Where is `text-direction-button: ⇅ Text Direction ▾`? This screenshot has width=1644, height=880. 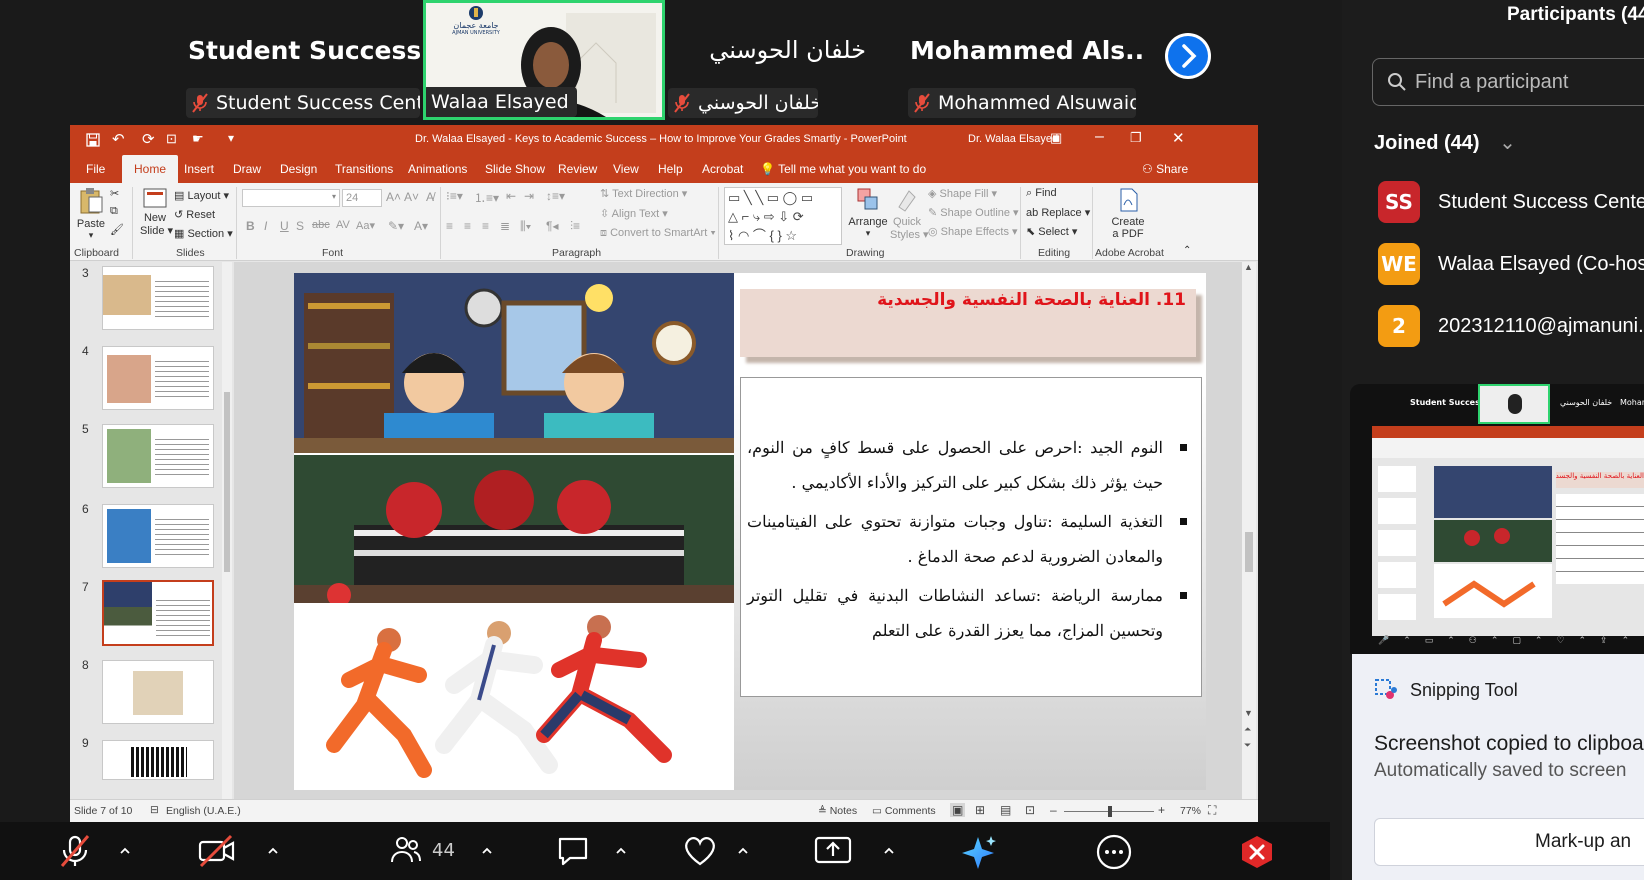 text-direction-button: ⇅ Text Direction ▾ is located at coordinates (643, 193).